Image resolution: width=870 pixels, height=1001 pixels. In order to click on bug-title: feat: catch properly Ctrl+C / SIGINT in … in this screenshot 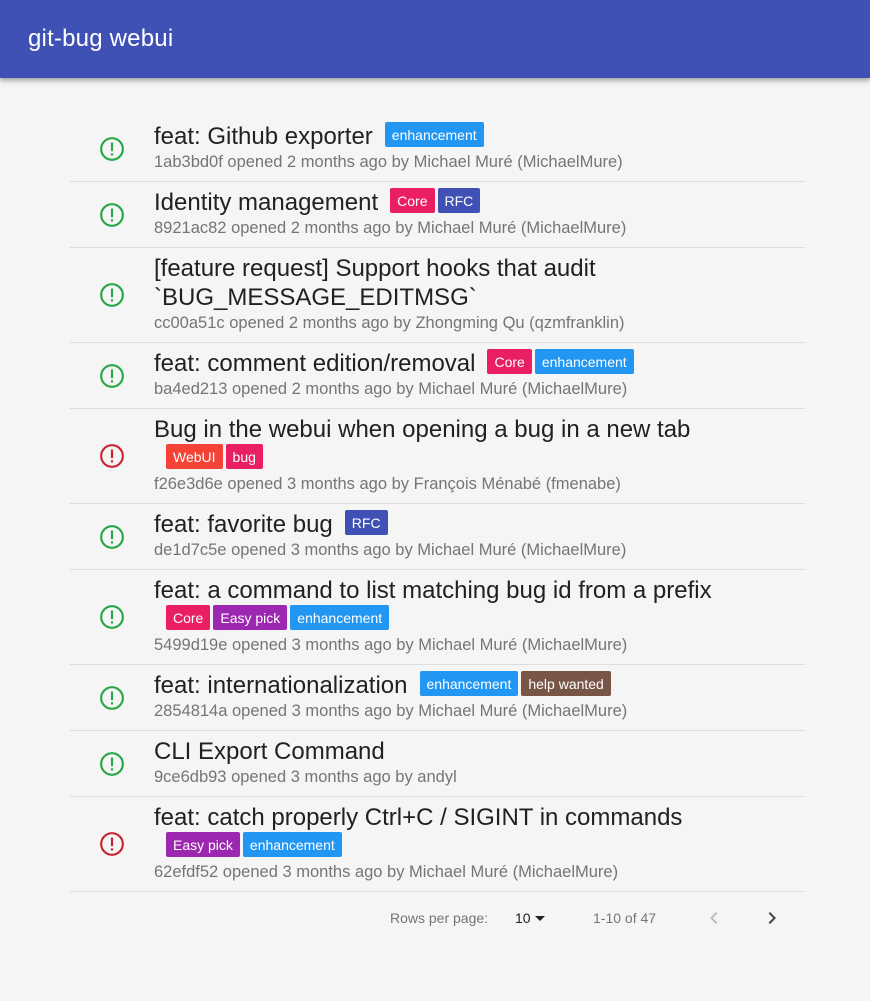, I will do `click(418, 817)`.